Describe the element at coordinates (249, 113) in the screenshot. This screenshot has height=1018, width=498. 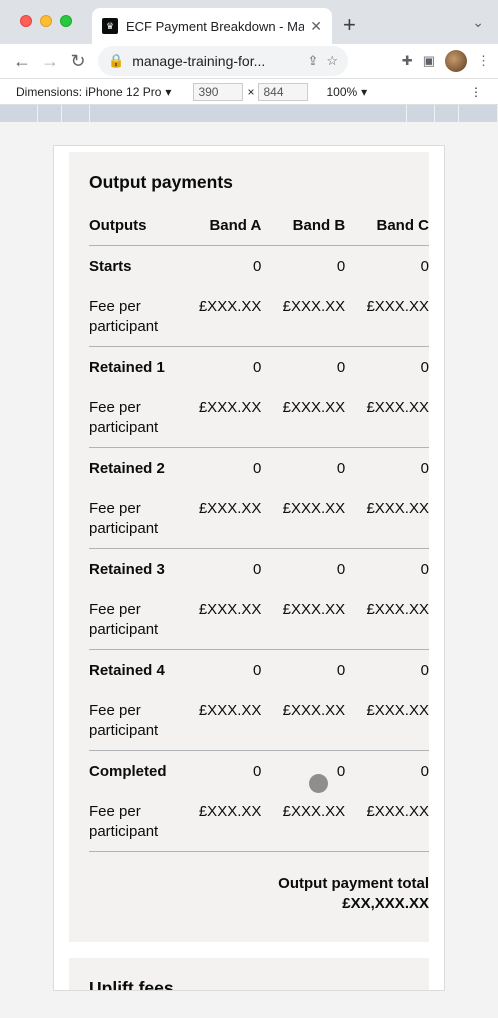
I see `media-query-ruler` at that location.